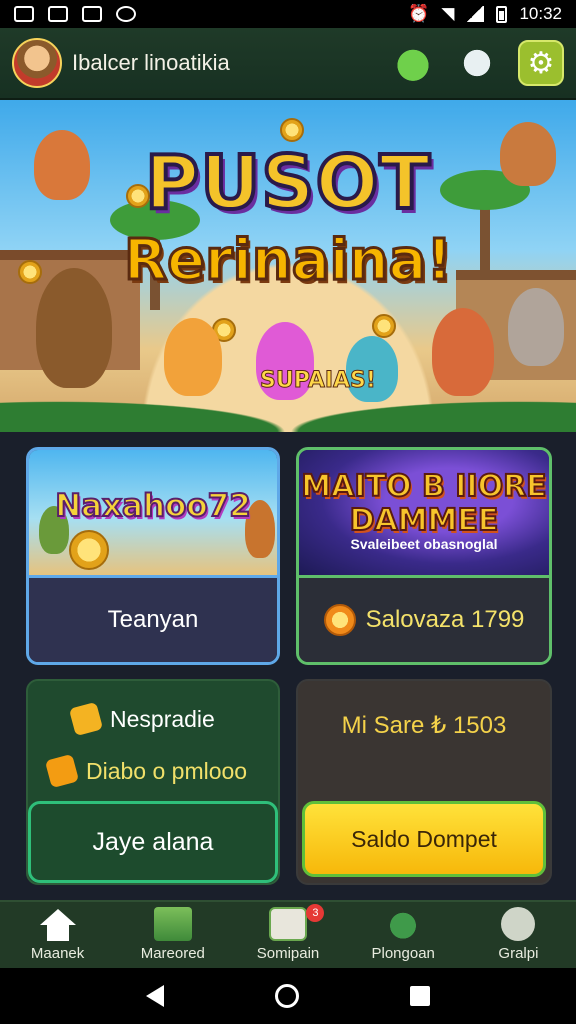  Describe the element at coordinates (288, 14) in the screenshot. I see `status-bar: ⏰ ◥ 10:32` at that location.